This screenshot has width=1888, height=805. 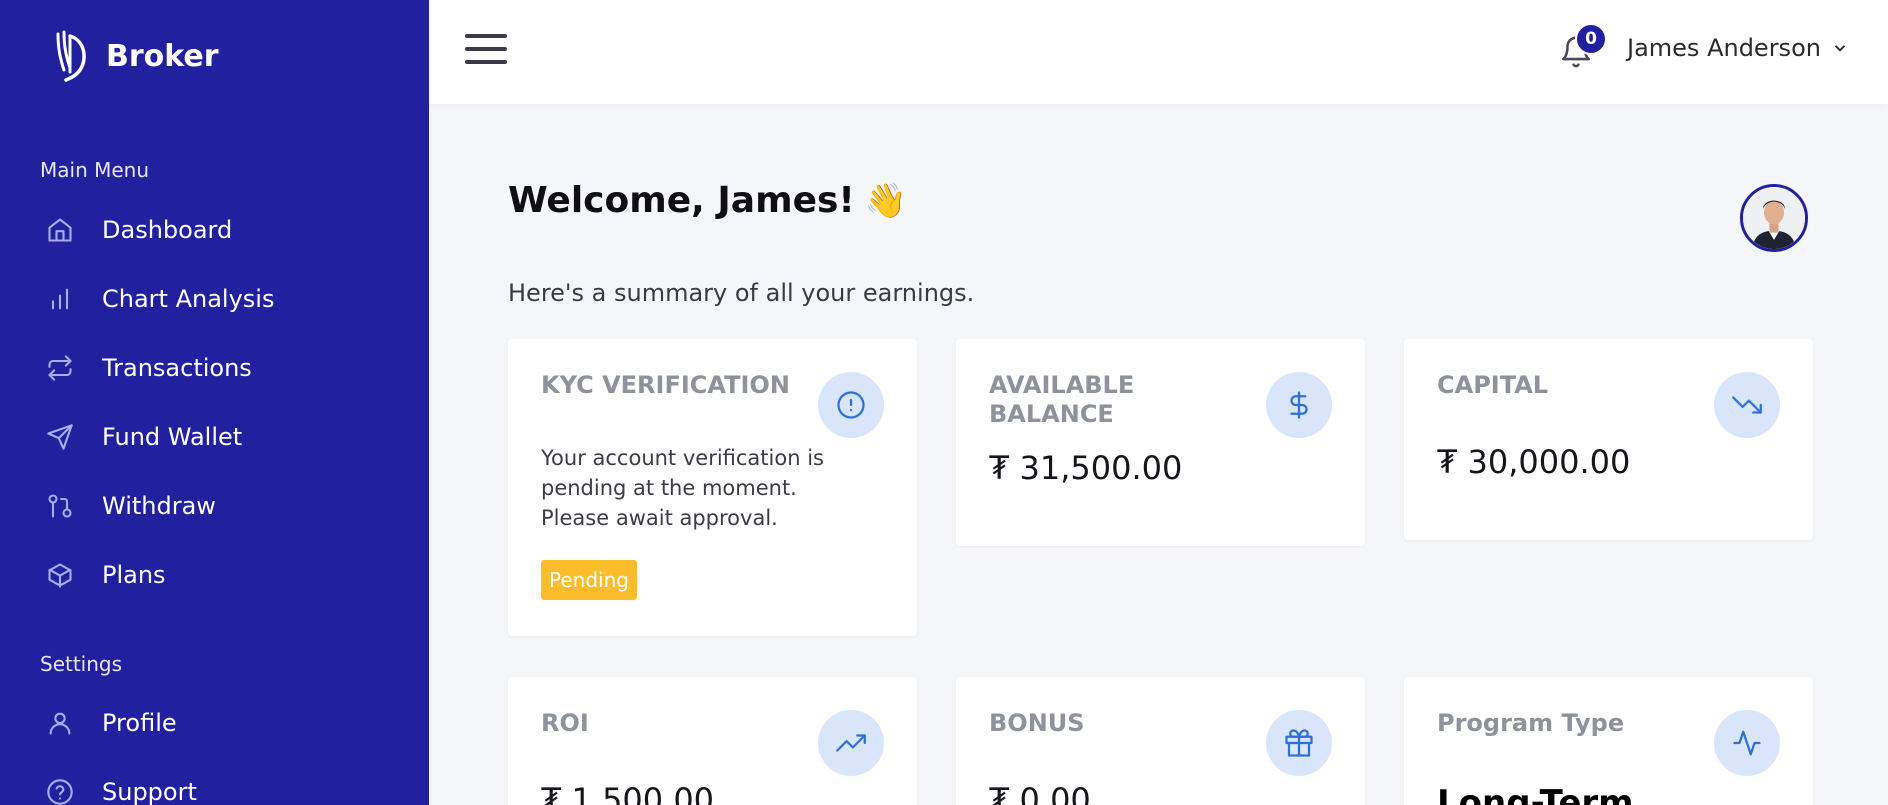 What do you see at coordinates (1608, 741) in the screenshot?
I see `program-type-card: Program Type Long-Term` at bounding box center [1608, 741].